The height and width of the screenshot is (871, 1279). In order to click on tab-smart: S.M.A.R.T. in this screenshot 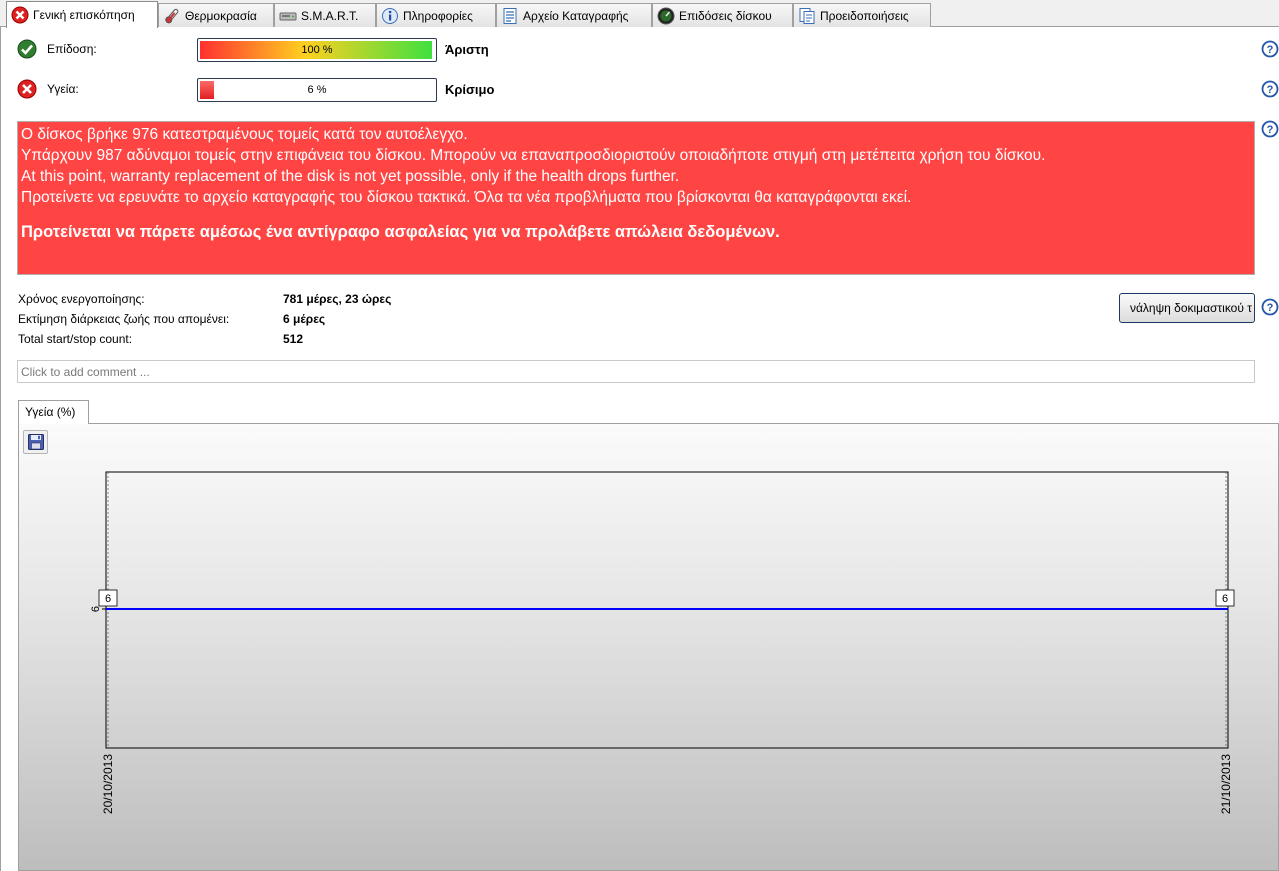, I will do `click(325, 15)`.